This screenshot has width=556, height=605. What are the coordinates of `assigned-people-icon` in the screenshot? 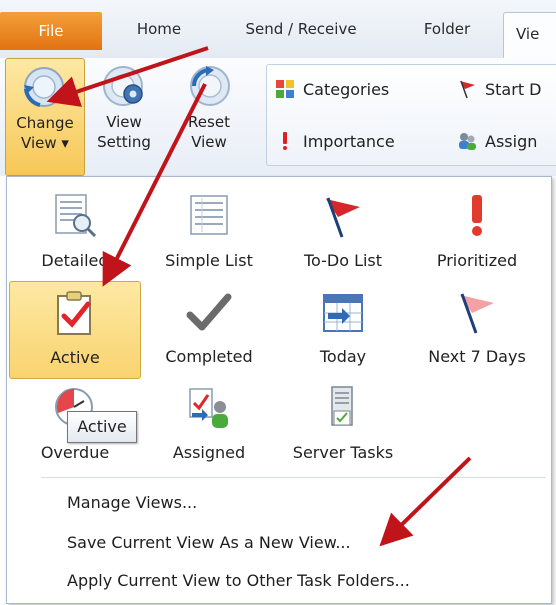 It's located at (467, 141).